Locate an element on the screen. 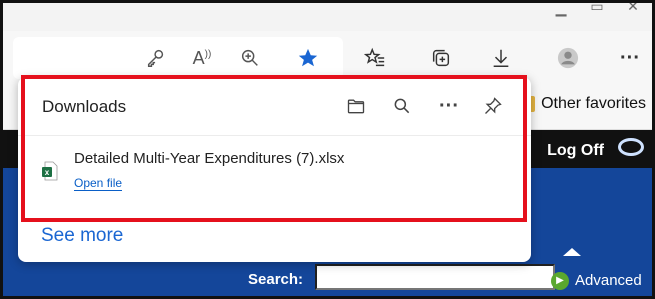 This screenshot has width=655, height=299. other-favorites: Other favorites is located at coordinates (584, 104).